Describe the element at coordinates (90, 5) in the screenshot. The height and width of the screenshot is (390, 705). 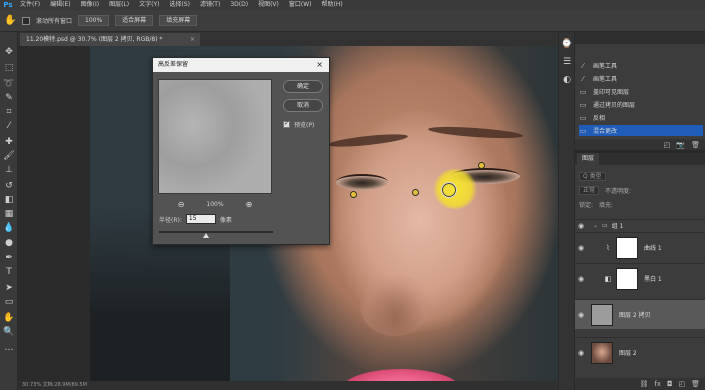
I see `menu-image: 图像(I)` at that location.